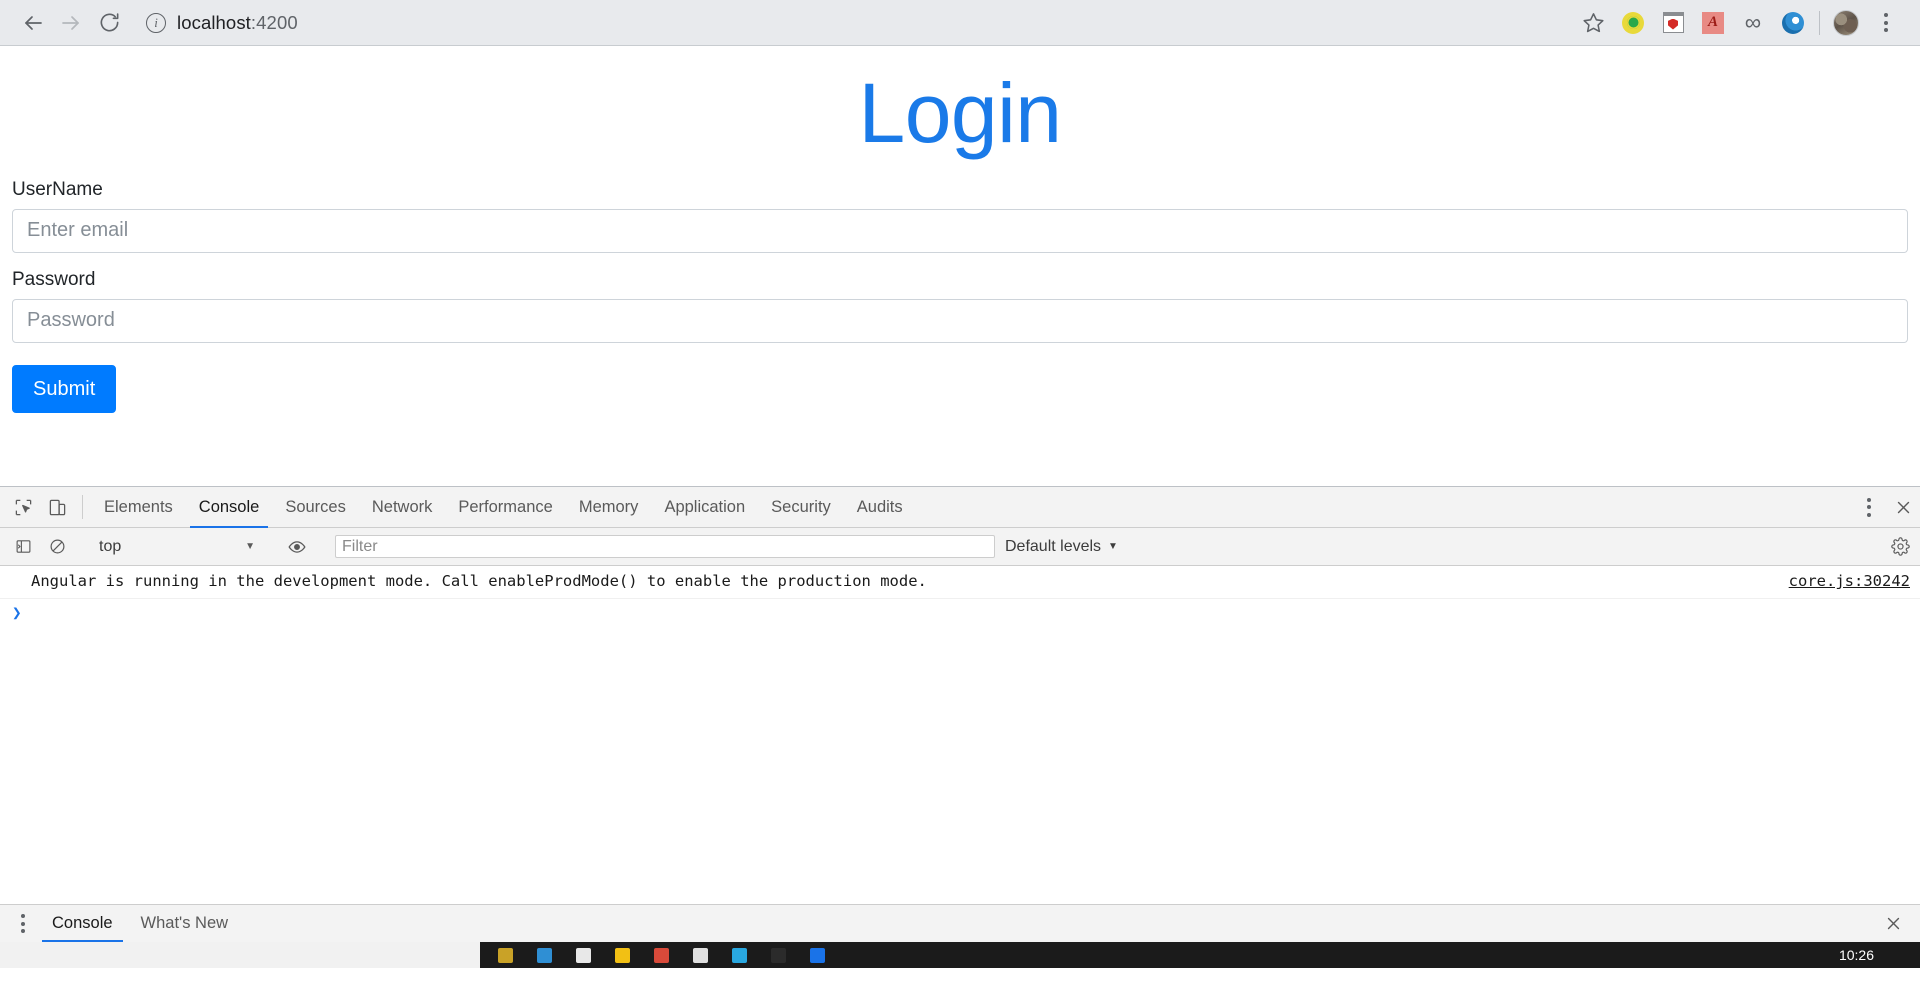 This screenshot has height=983, width=1920. Describe the element at coordinates (960, 230) in the screenshot. I see `username-input` at that location.